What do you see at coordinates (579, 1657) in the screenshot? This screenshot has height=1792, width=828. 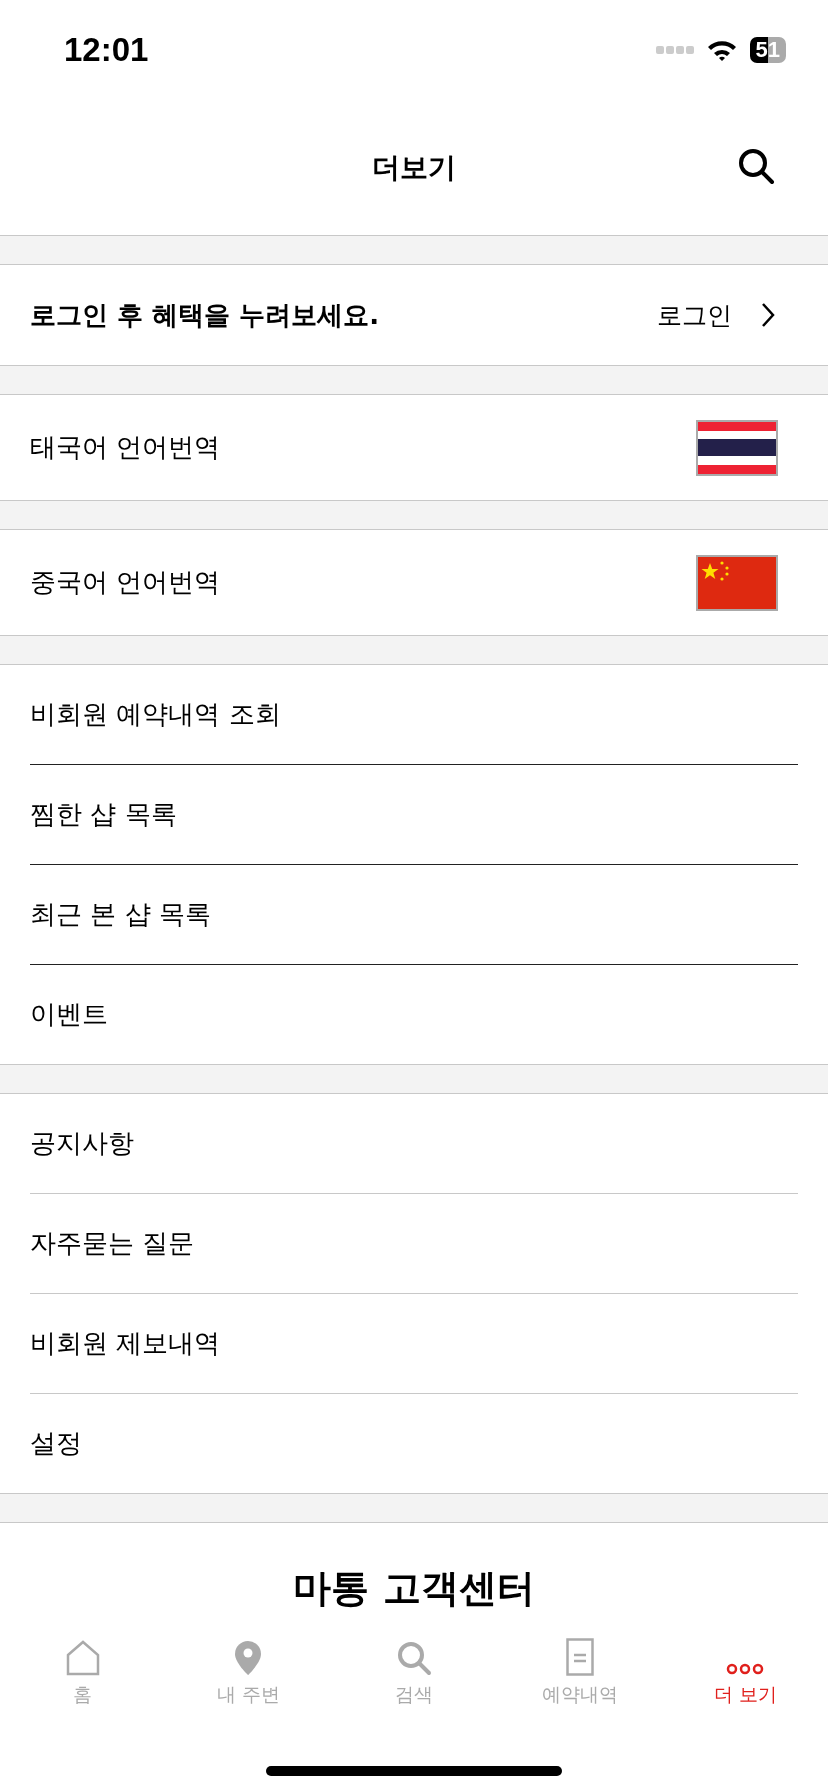 I see `document-icon` at bounding box center [579, 1657].